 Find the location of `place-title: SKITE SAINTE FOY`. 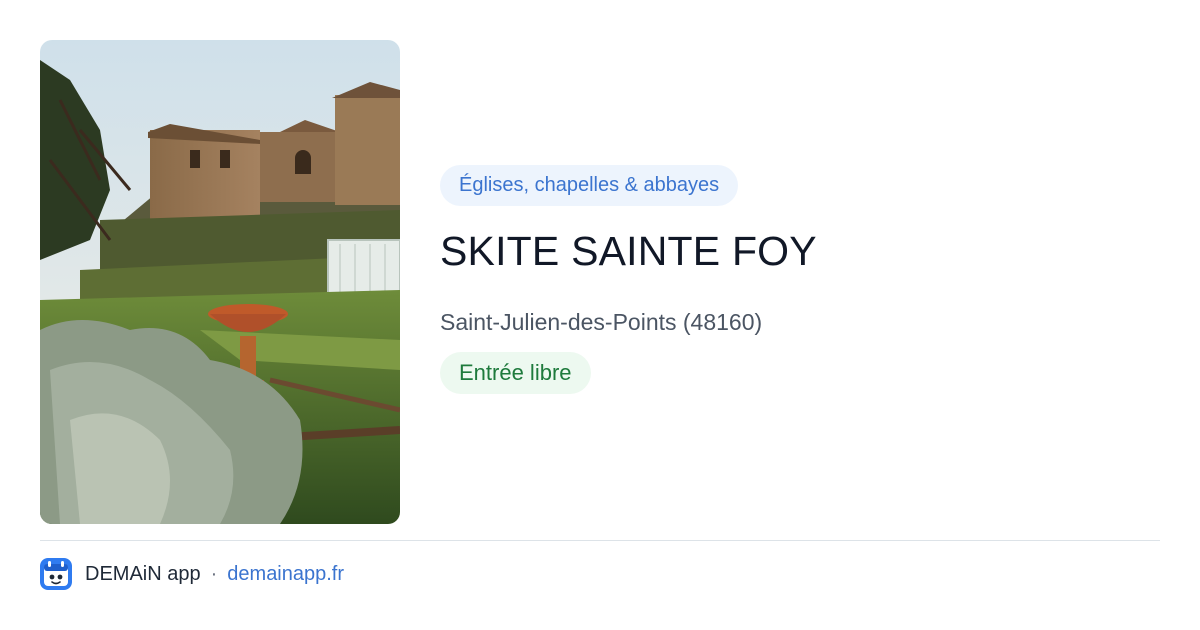

place-title: SKITE SAINTE FOY is located at coordinates (628, 251).